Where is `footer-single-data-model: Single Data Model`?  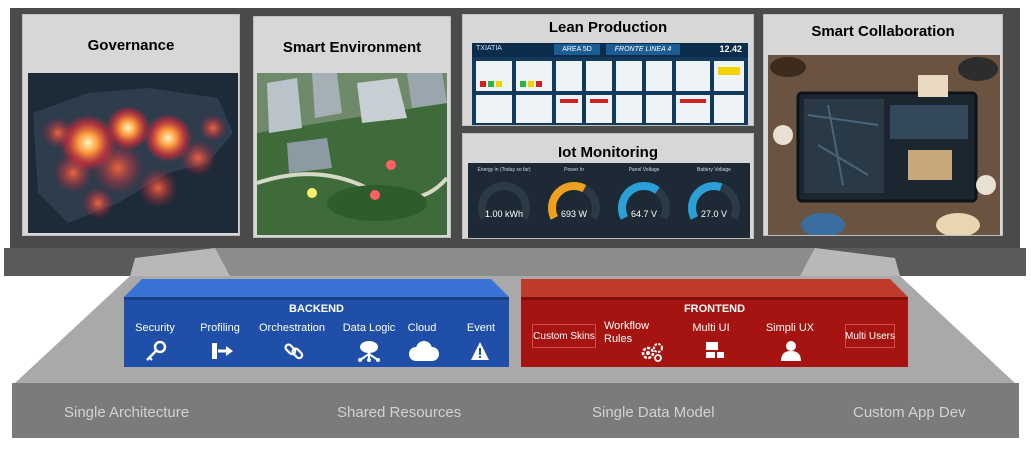 footer-single-data-model: Single Data Model is located at coordinates (653, 412).